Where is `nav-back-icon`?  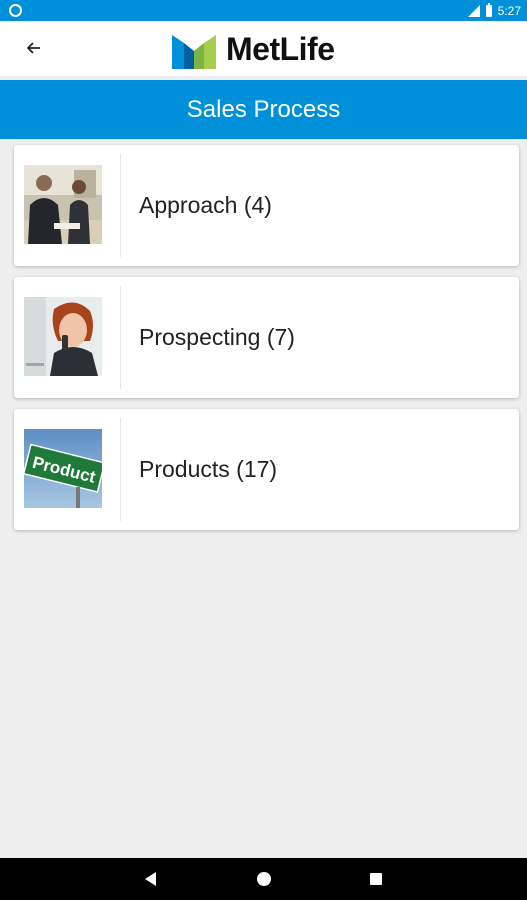 nav-back-icon is located at coordinates (150, 879).